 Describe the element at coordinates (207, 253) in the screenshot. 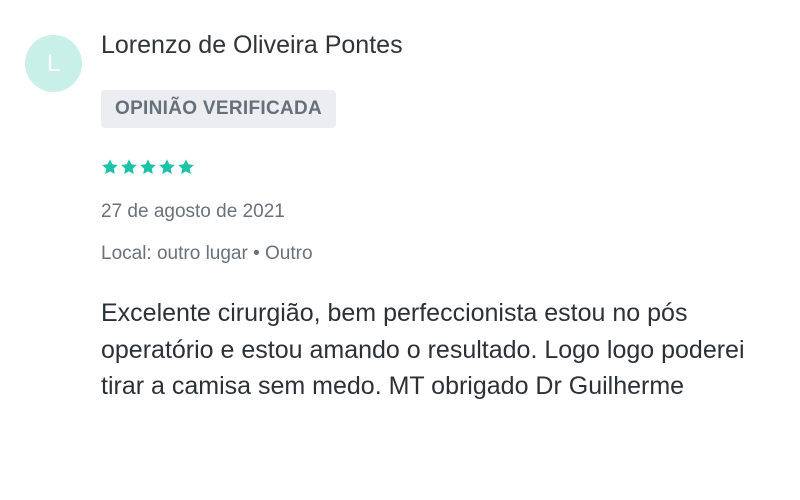

I see `review-location: Local: outro lugar • Outro` at that location.